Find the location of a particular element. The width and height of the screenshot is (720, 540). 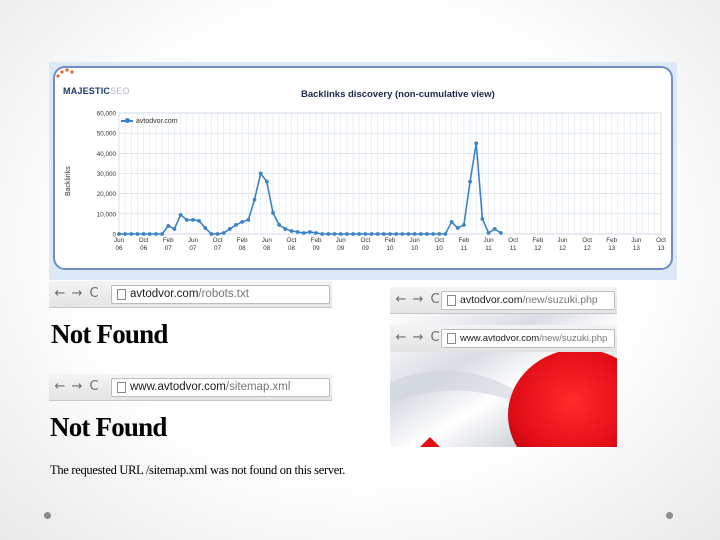

address-bar-suzuki: avtodvor.com/new/suzuki.php is located at coordinates (528, 300).